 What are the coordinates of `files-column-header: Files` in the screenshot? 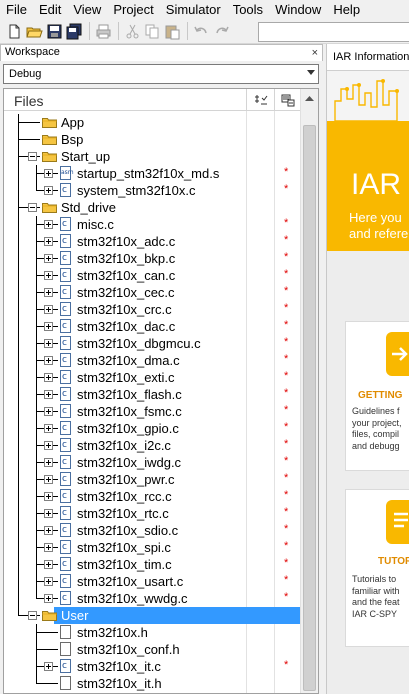 It's located at (29, 101).